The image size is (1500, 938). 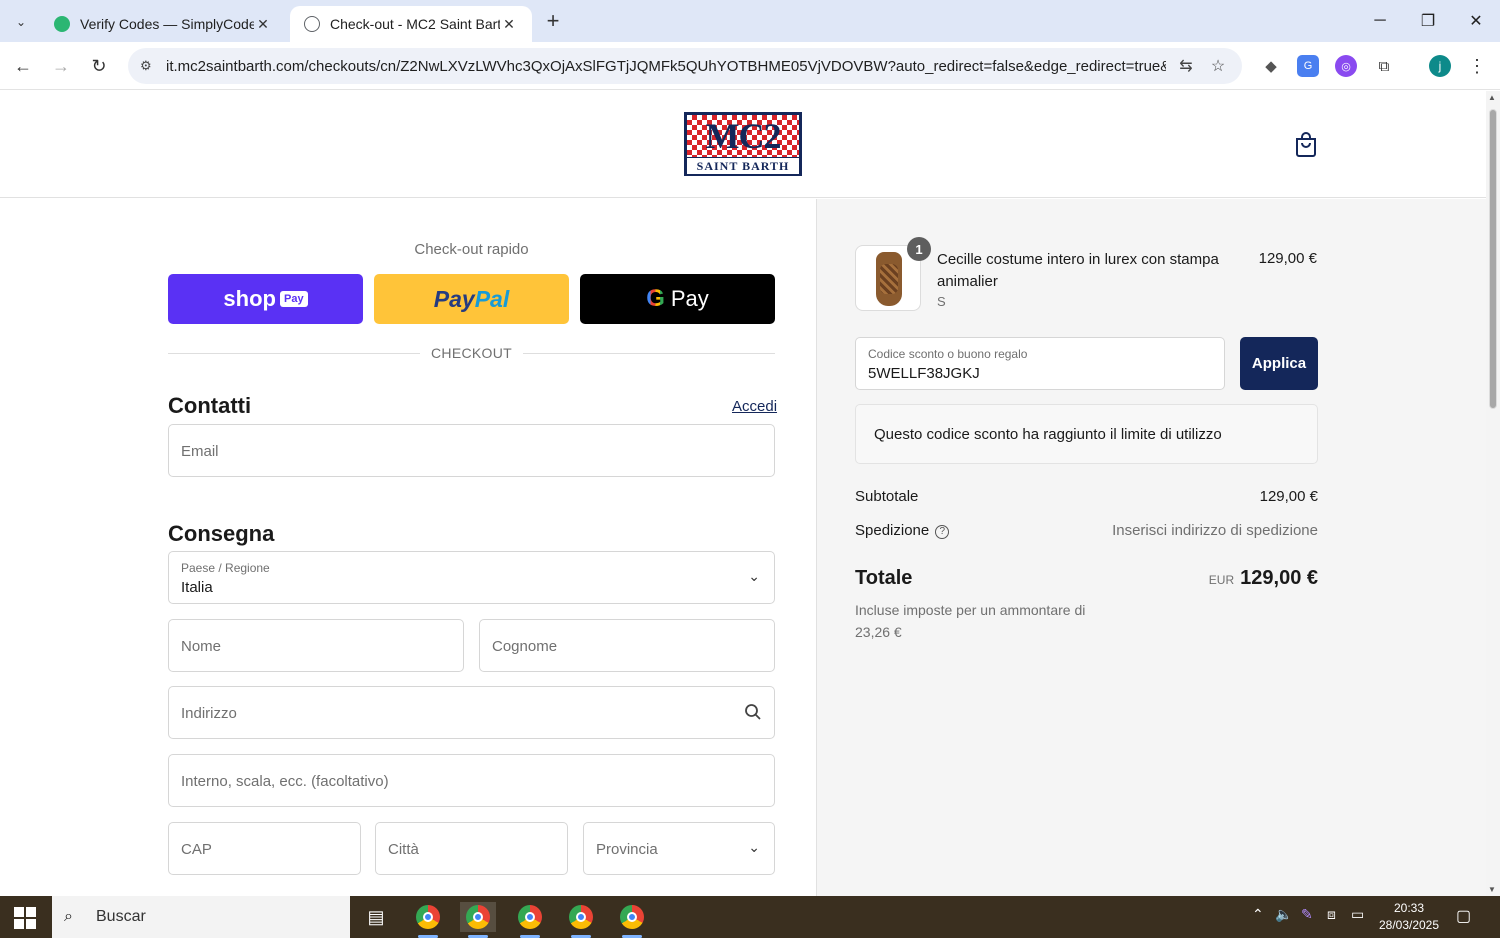 I want to click on volume-icon: 🔈, so click(x=1283, y=914).